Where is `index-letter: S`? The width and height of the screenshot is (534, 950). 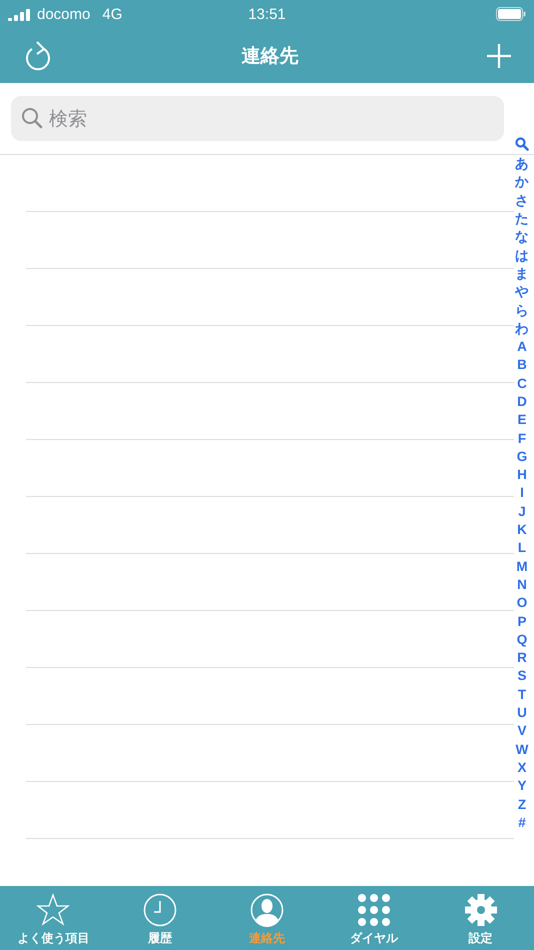 index-letter: S is located at coordinates (521, 676).